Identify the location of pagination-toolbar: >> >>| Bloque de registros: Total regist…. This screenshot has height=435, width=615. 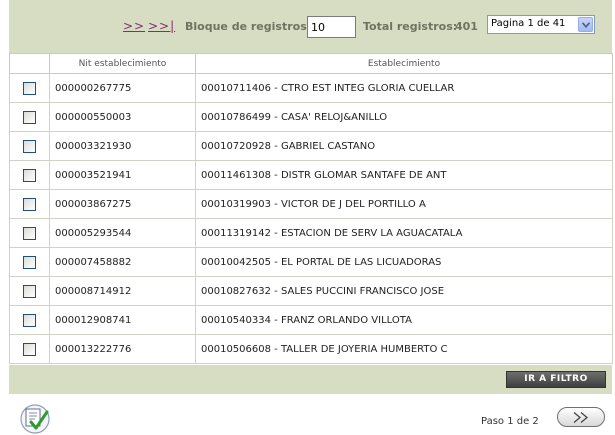
(310, 26).